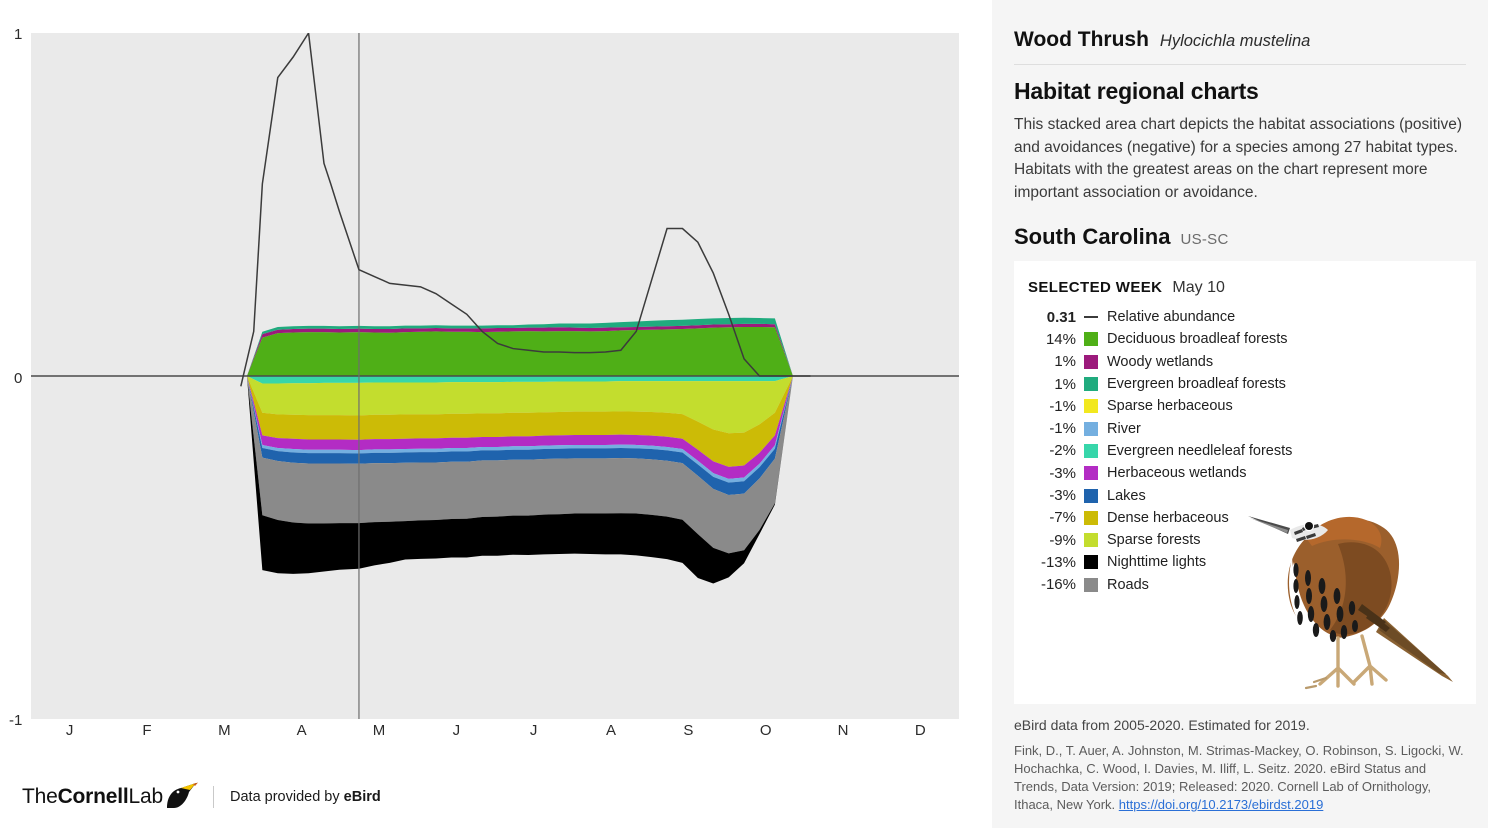 Image resolution: width=1488 pixels, height=828 pixels. I want to click on wordmark-cornell: Cornell, so click(93, 796).